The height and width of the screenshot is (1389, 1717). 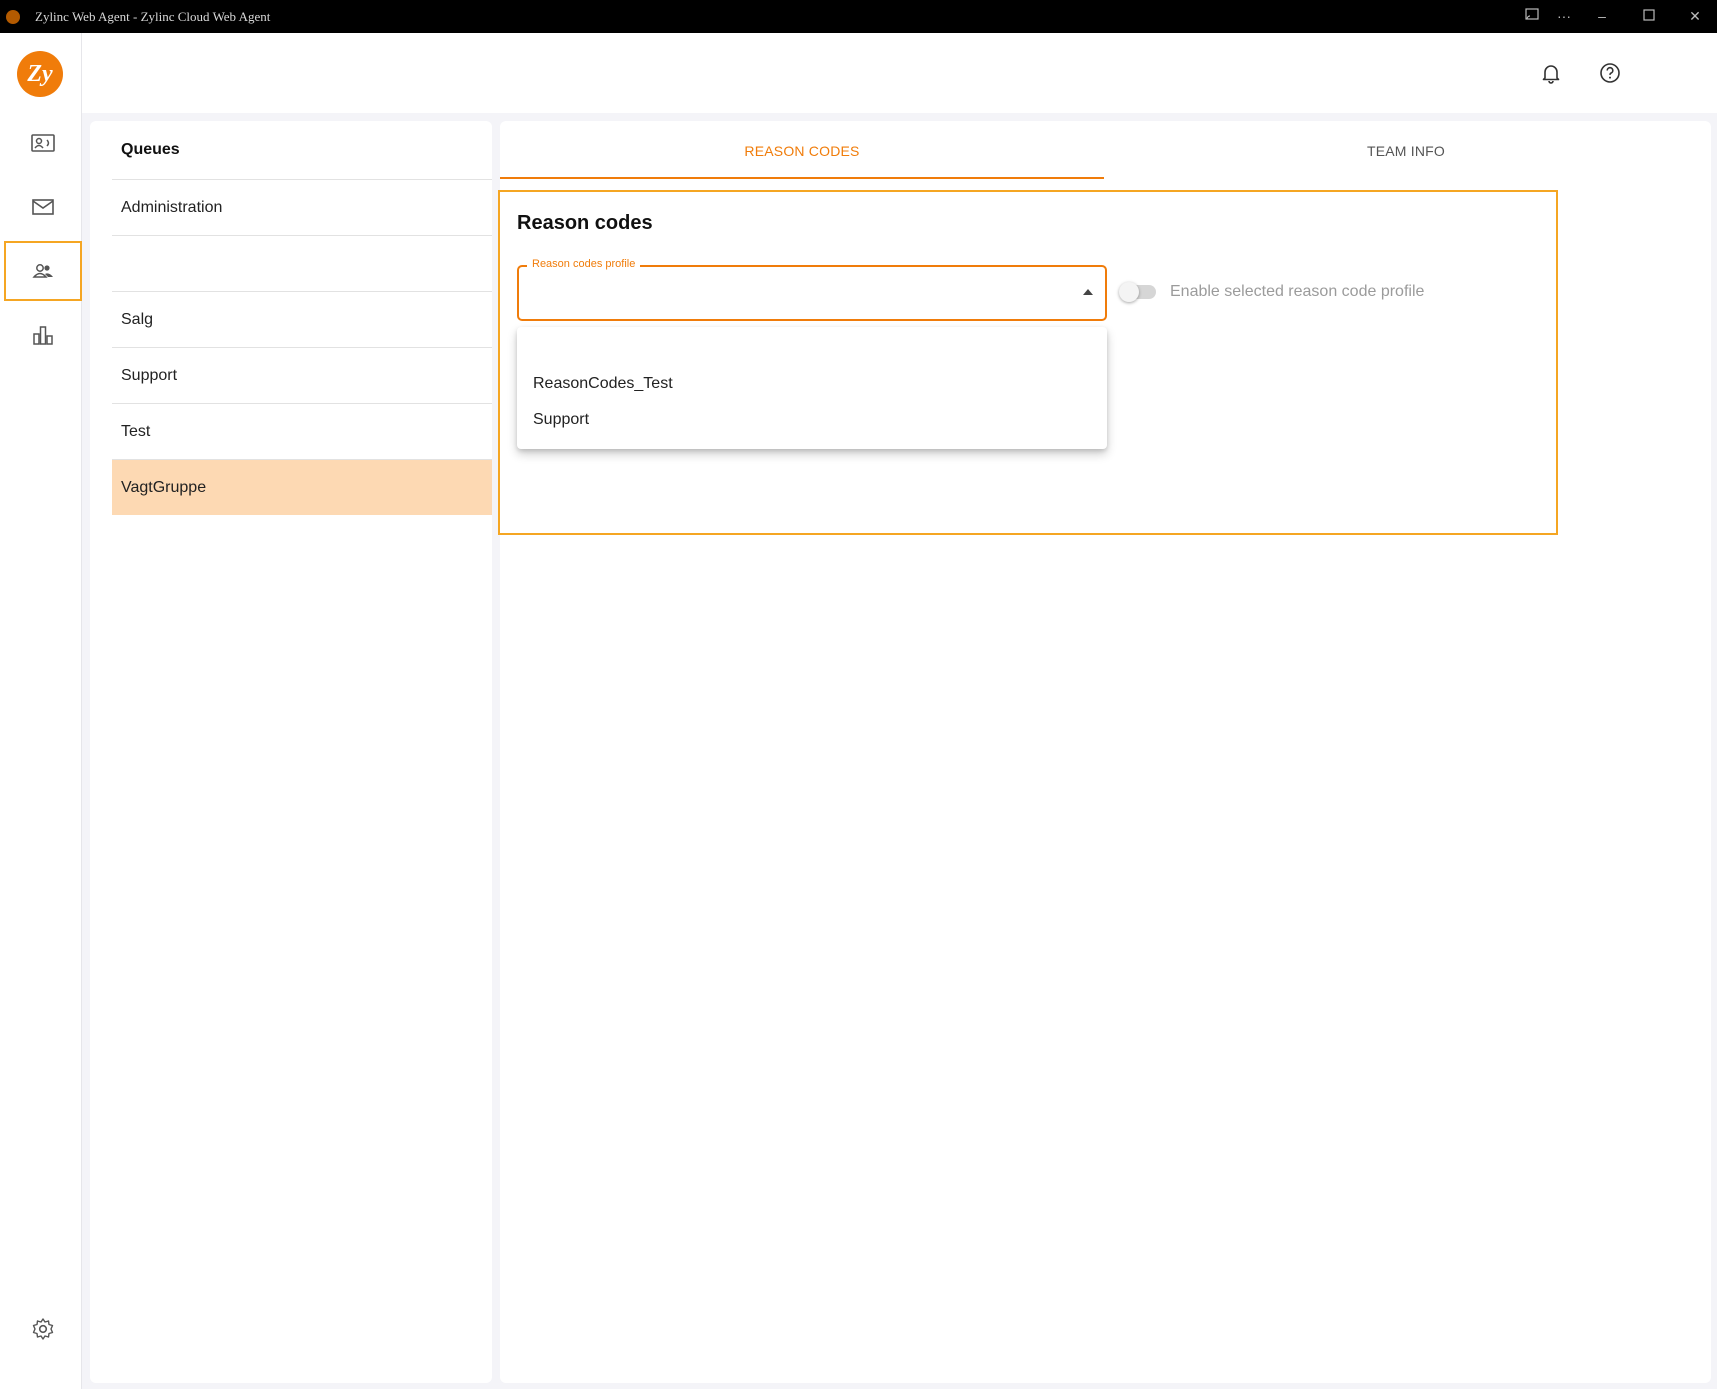 I want to click on close-icon: ✕, so click(x=1695, y=17).